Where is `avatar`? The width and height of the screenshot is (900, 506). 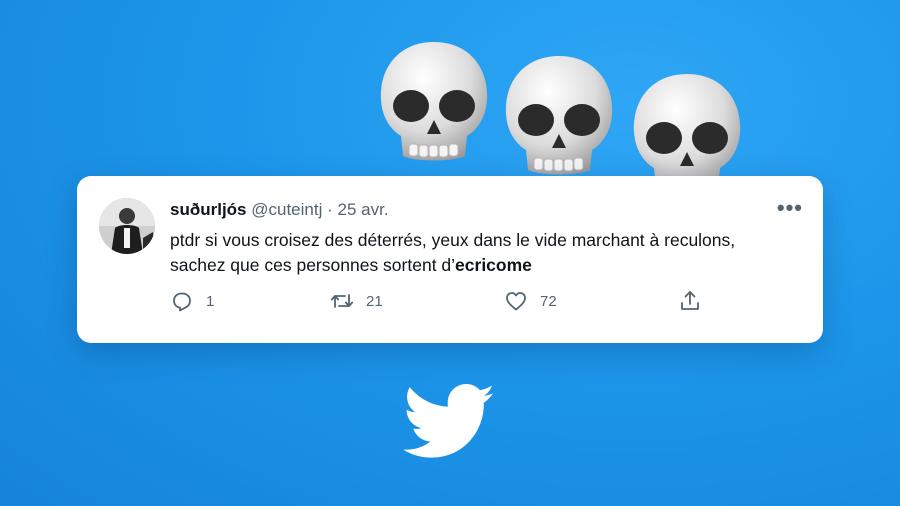 avatar is located at coordinates (127, 226).